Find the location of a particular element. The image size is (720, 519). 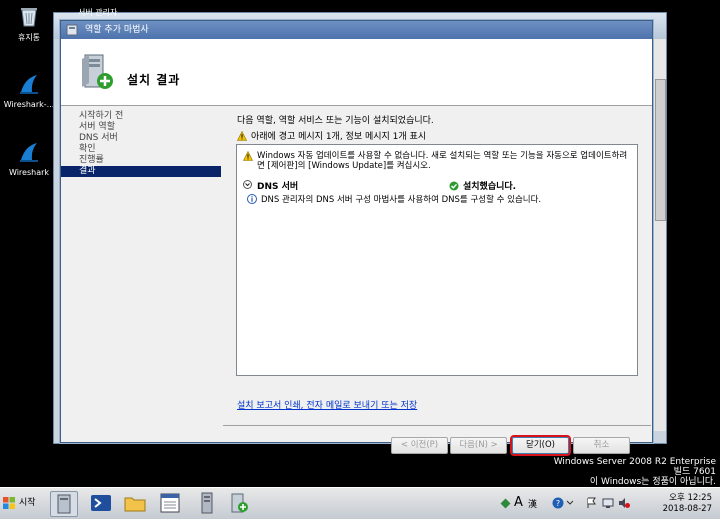

server-manager-title: 서버 관리자 is located at coordinates (98, 12).